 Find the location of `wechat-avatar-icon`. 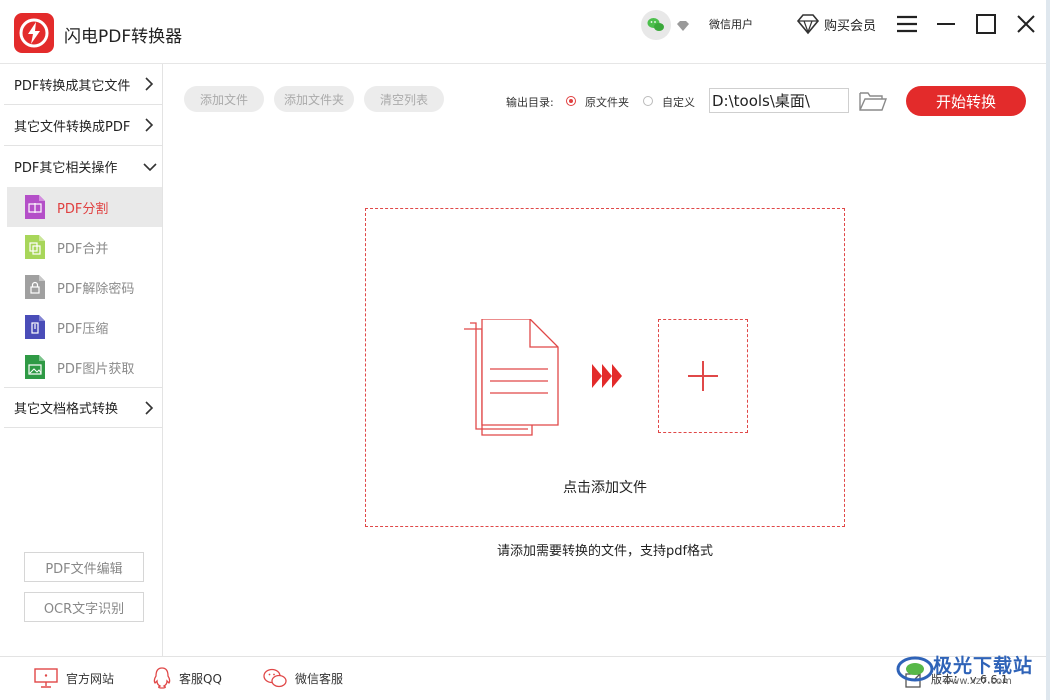

wechat-avatar-icon is located at coordinates (656, 25).